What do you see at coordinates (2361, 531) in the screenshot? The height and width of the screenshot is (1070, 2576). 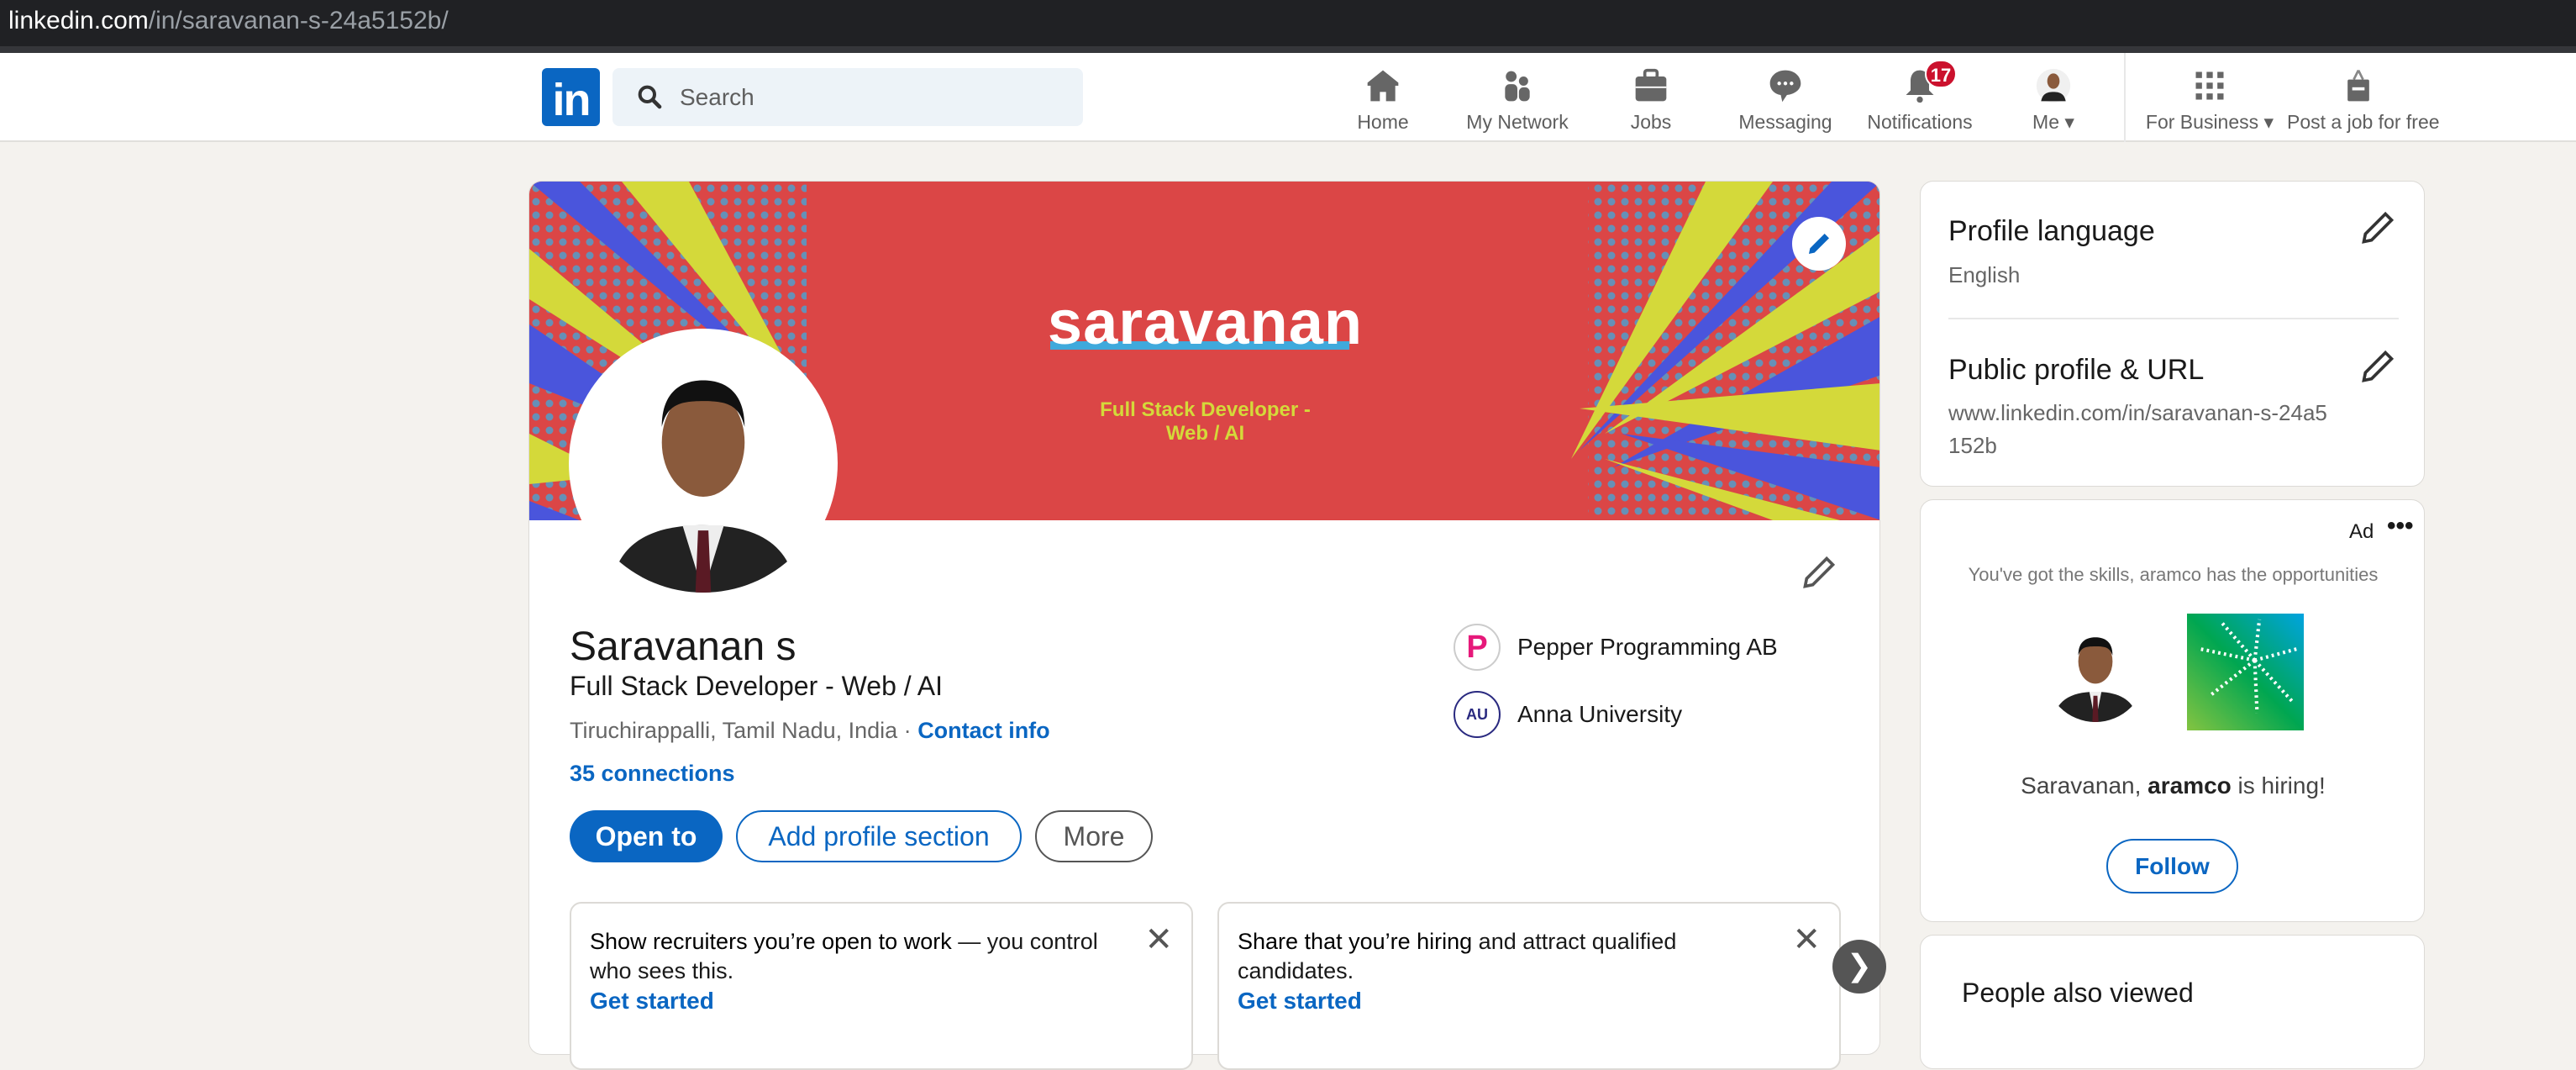 I see `ad-label: Ad` at bounding box center [2361, 531].